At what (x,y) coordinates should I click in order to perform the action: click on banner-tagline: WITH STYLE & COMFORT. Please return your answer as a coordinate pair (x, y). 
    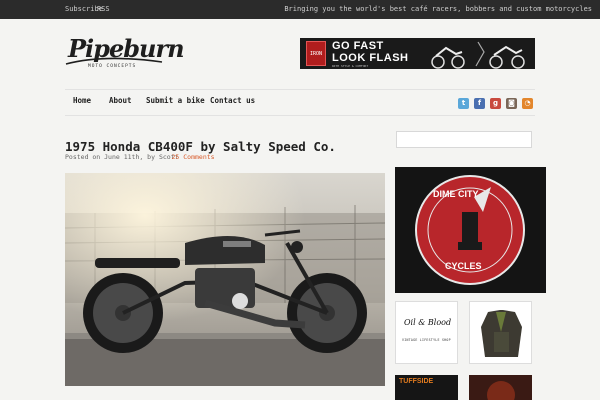
    Looking at the image, I should click on (350, 66).